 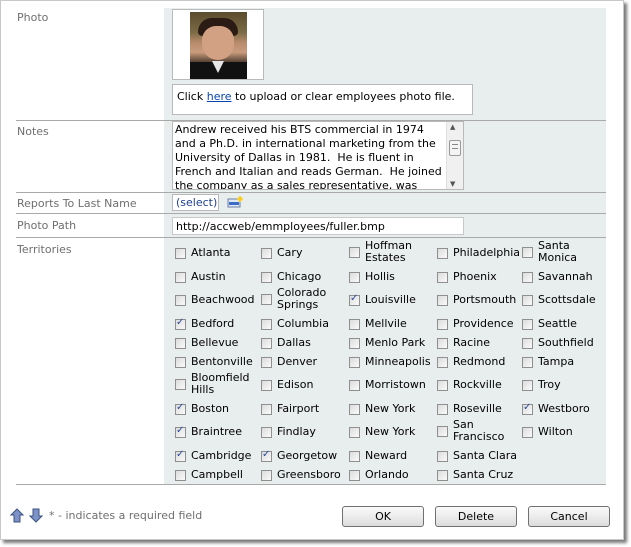 I want to click on territory-item: Westboro, so click(x=556, y=409).